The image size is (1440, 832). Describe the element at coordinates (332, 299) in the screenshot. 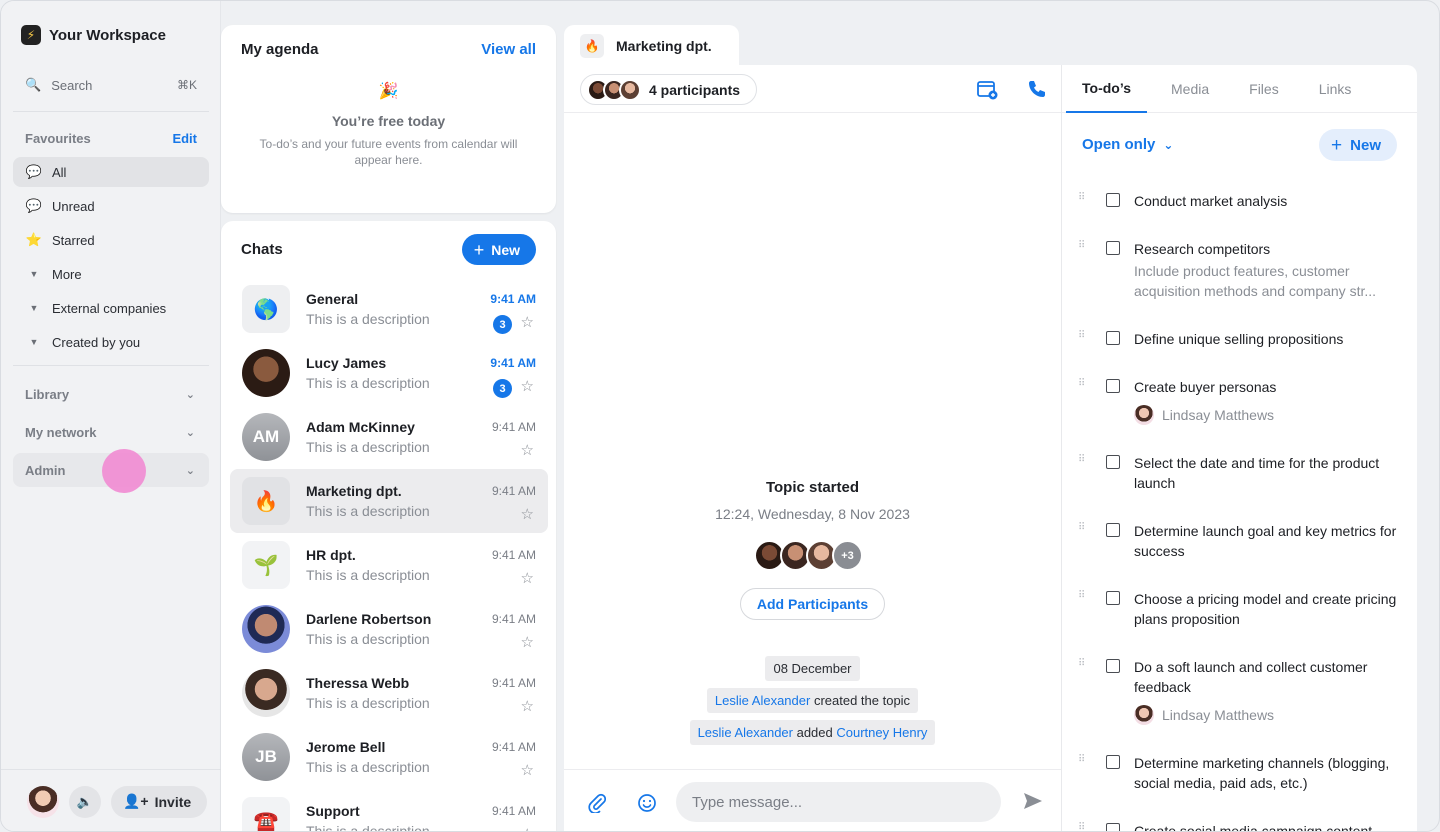

I see `chat-name: General` at that location.